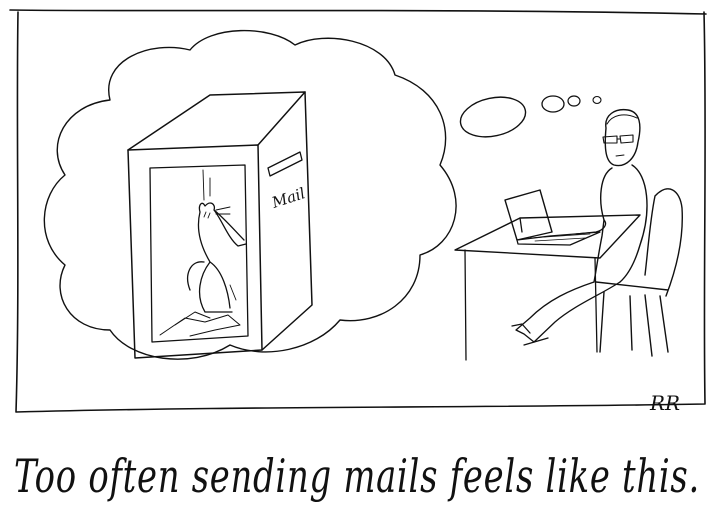 The height and width of the screenshot is (525, 710). I want to click on chair-illustration, so click(639, 272).